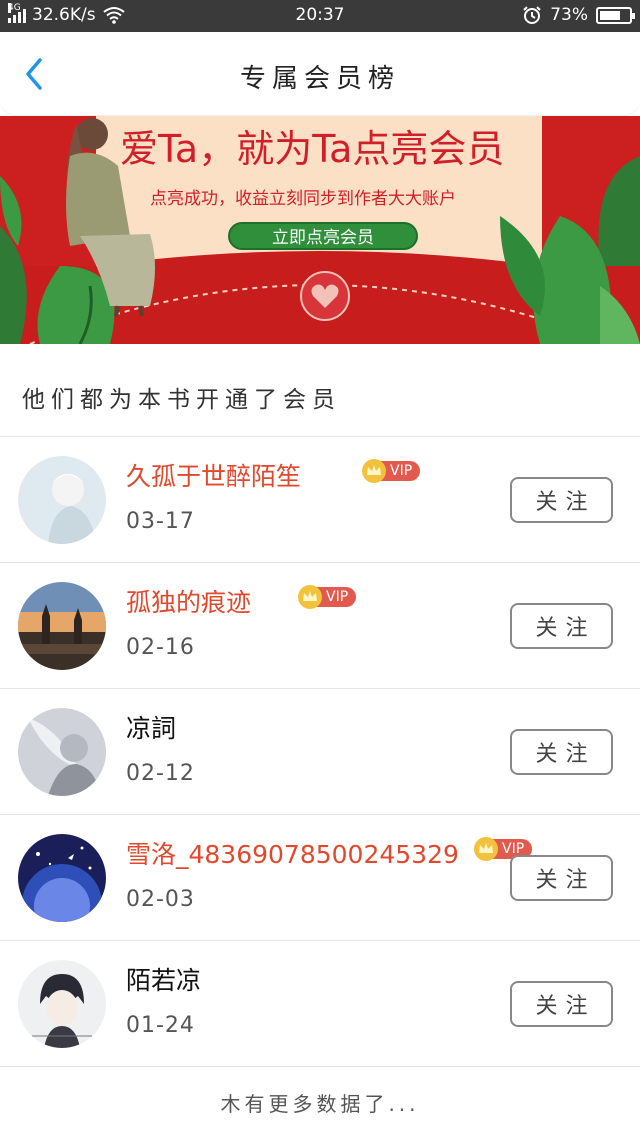 The width and height of the screenshot is (640, 1138). I want to click on banner-heading: 爱Ta，就为Ta点亮会员, so click(312, 149).